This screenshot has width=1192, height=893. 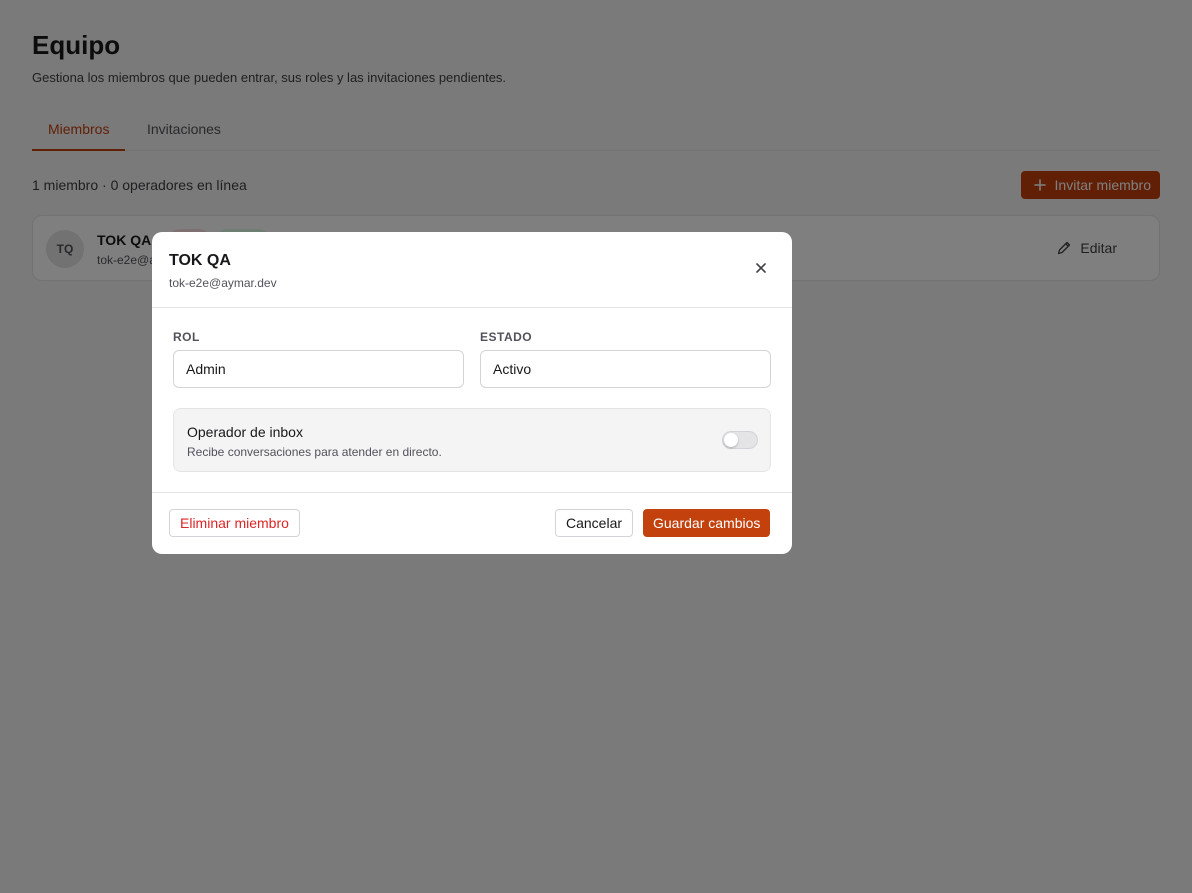 I want to click on save-button: Guardar cambios, so click(x=707, y=523).